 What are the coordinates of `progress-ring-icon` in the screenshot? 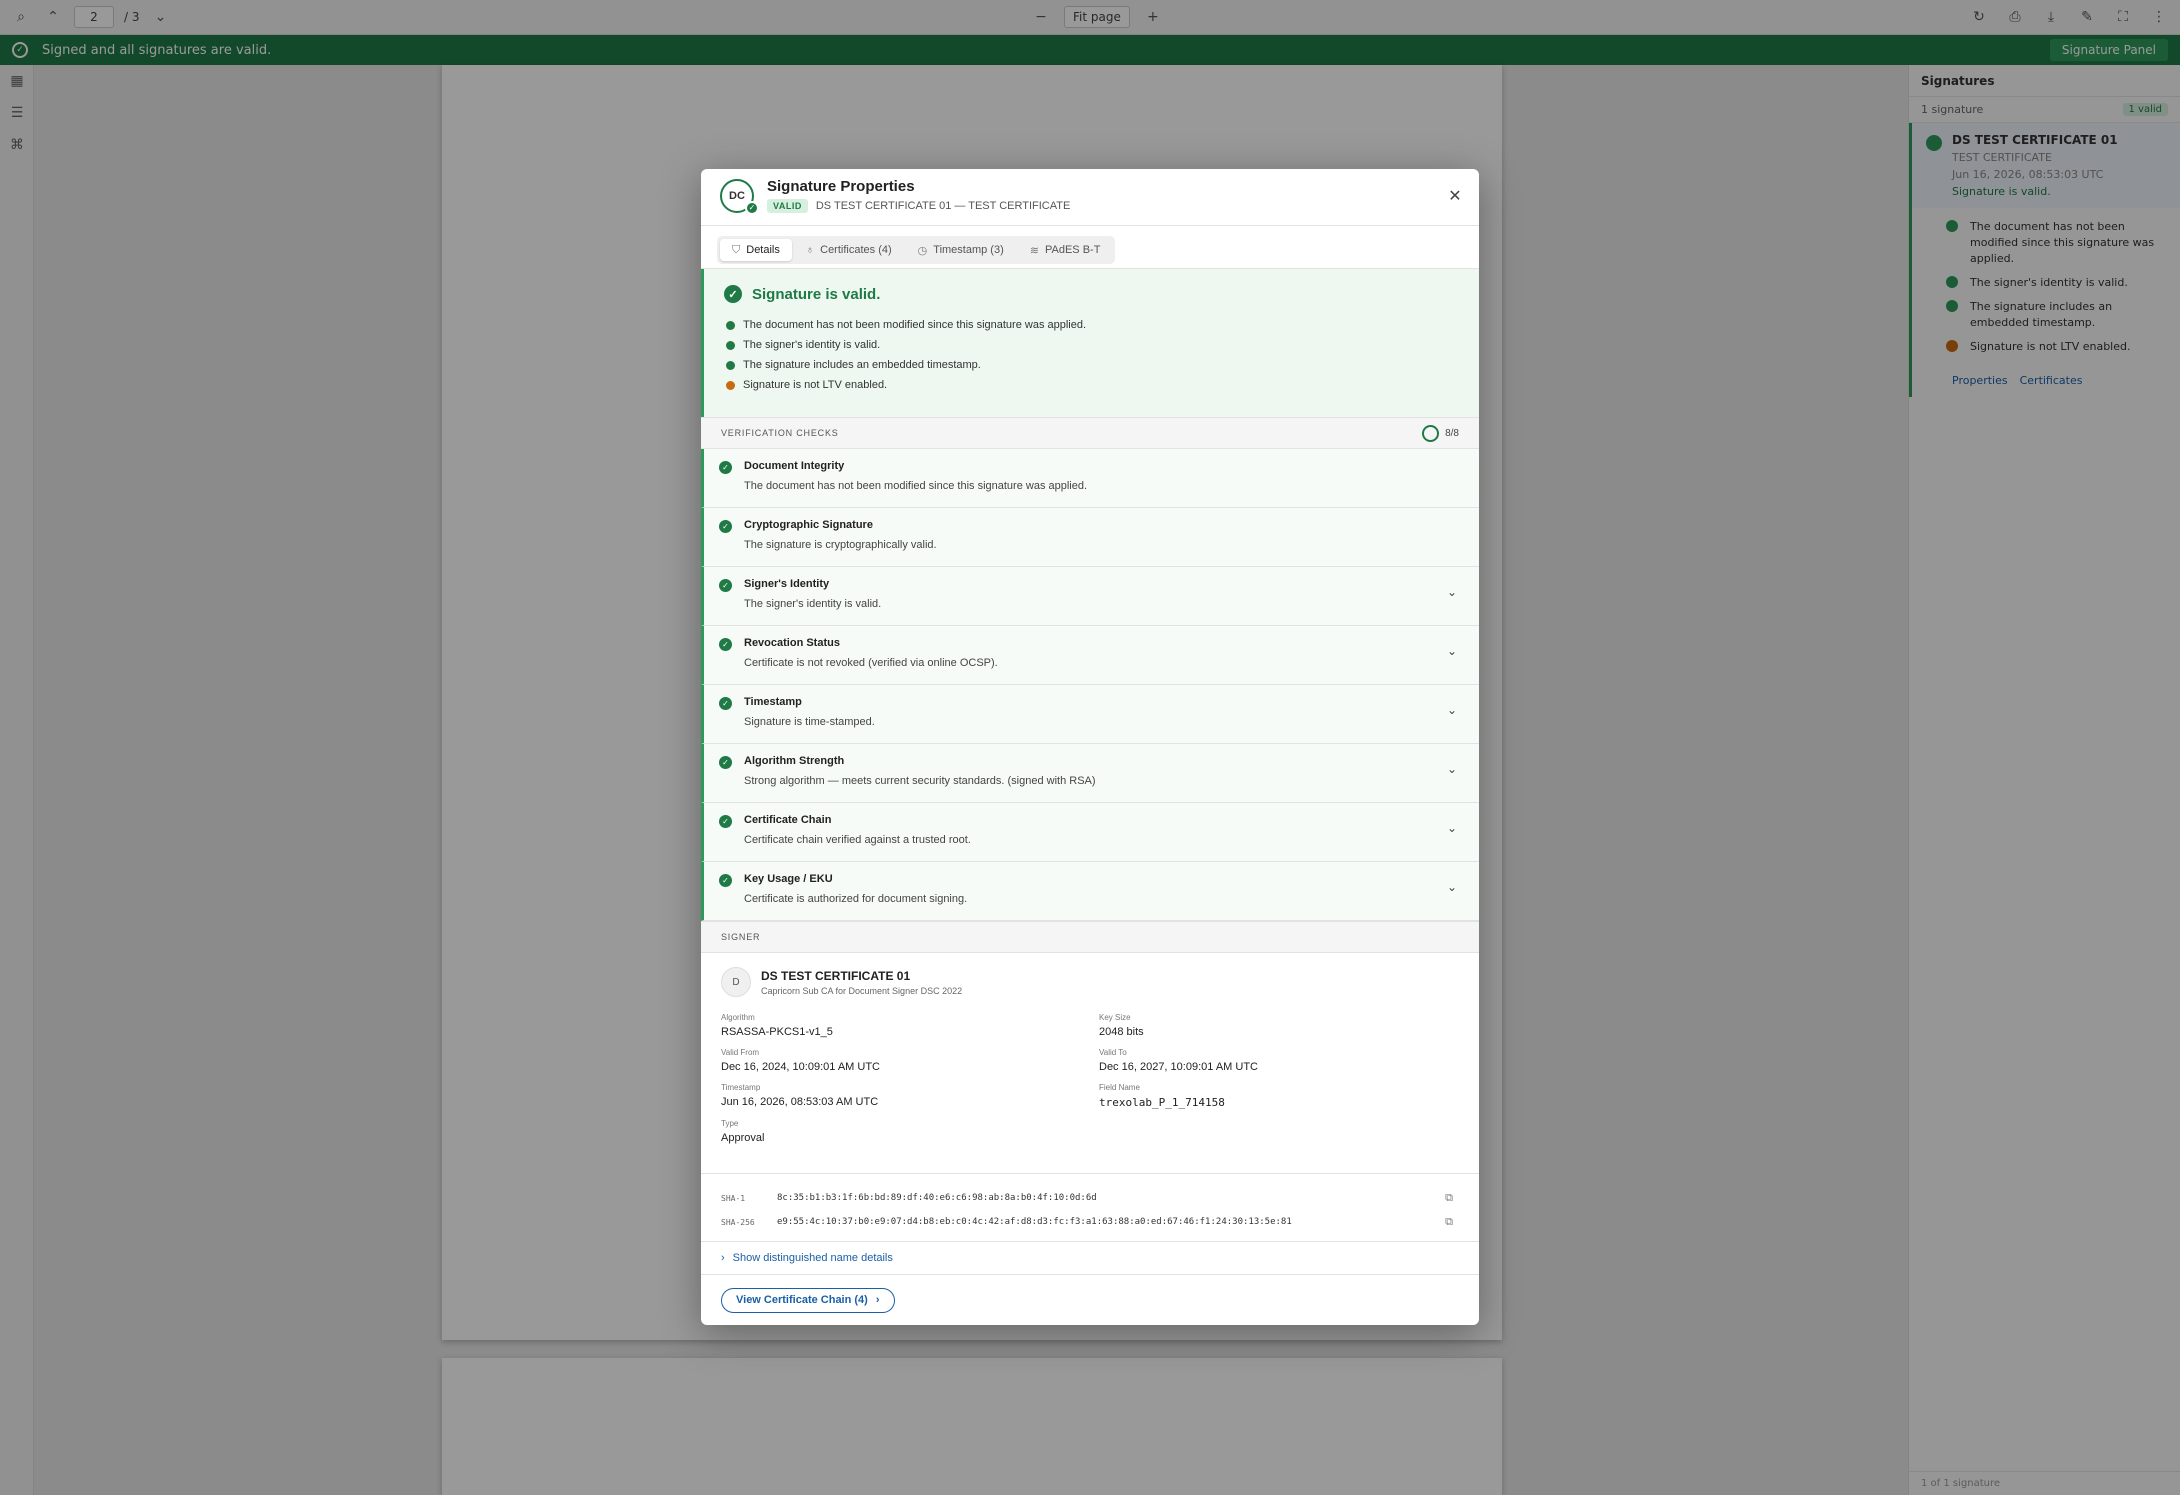 It's located at (1431, 433).